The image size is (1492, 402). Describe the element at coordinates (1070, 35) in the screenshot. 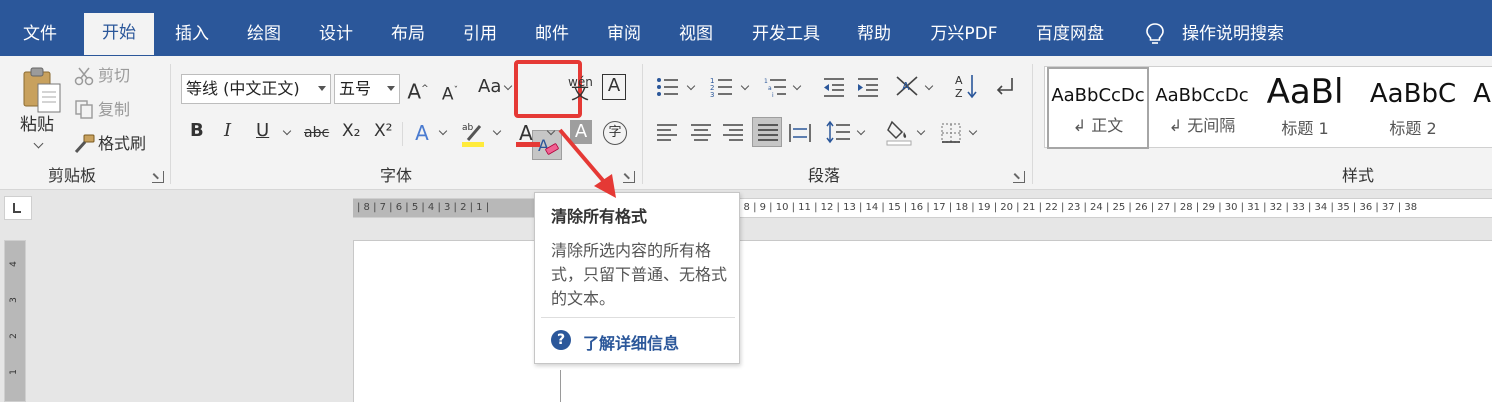

I see `tab-baidu-netdisk: 百度网盘` at that location.